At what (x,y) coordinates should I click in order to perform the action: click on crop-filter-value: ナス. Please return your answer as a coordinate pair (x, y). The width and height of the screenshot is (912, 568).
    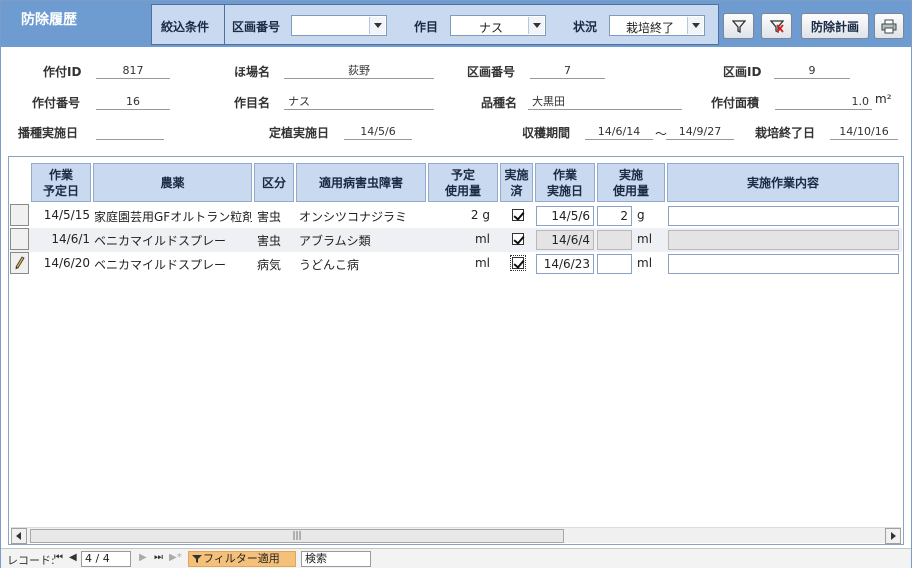
    Looking at the image, I should click on (490, 28).